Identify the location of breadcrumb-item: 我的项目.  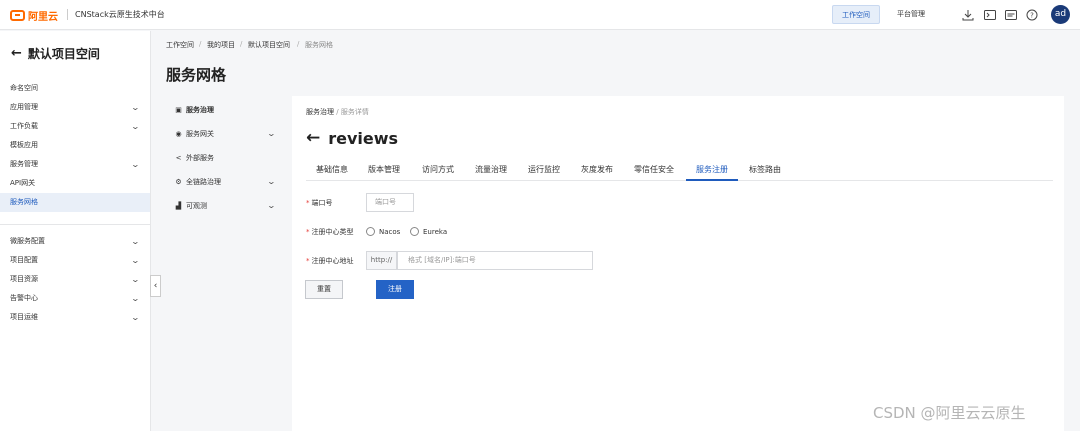
(221, 45).